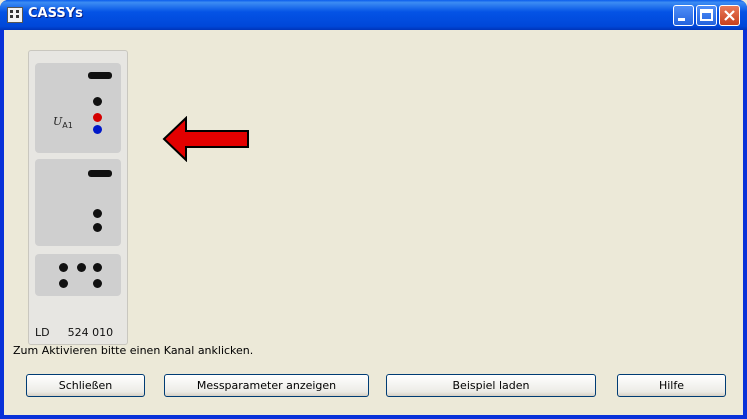 The height and width of the screenshot is (419, 747). What do you see at coordinates (85, 385) in the screenshot?
I see `close-button: Schließen` at bounding box center [85, 385].